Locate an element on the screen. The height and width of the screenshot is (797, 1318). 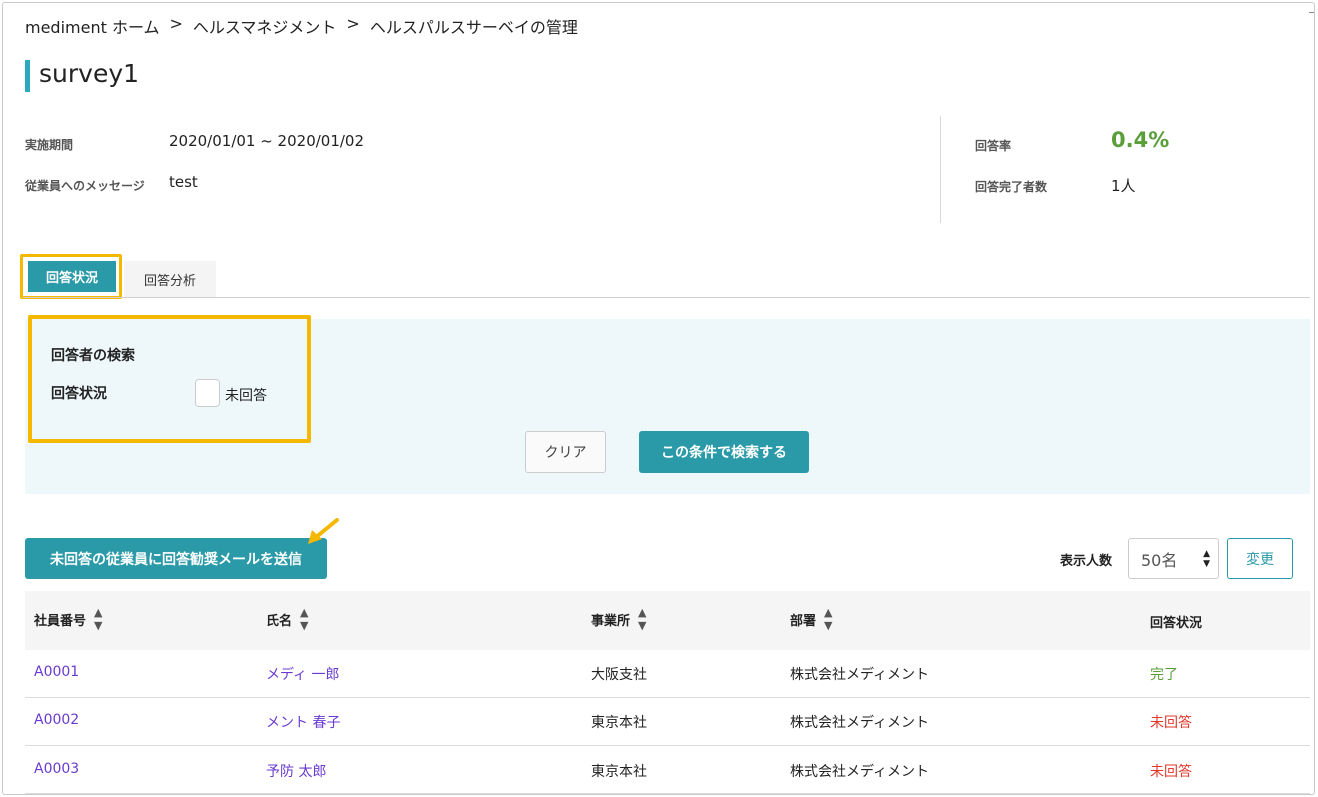
cell-name: メント 春子 is located at coordinates (303, 722).